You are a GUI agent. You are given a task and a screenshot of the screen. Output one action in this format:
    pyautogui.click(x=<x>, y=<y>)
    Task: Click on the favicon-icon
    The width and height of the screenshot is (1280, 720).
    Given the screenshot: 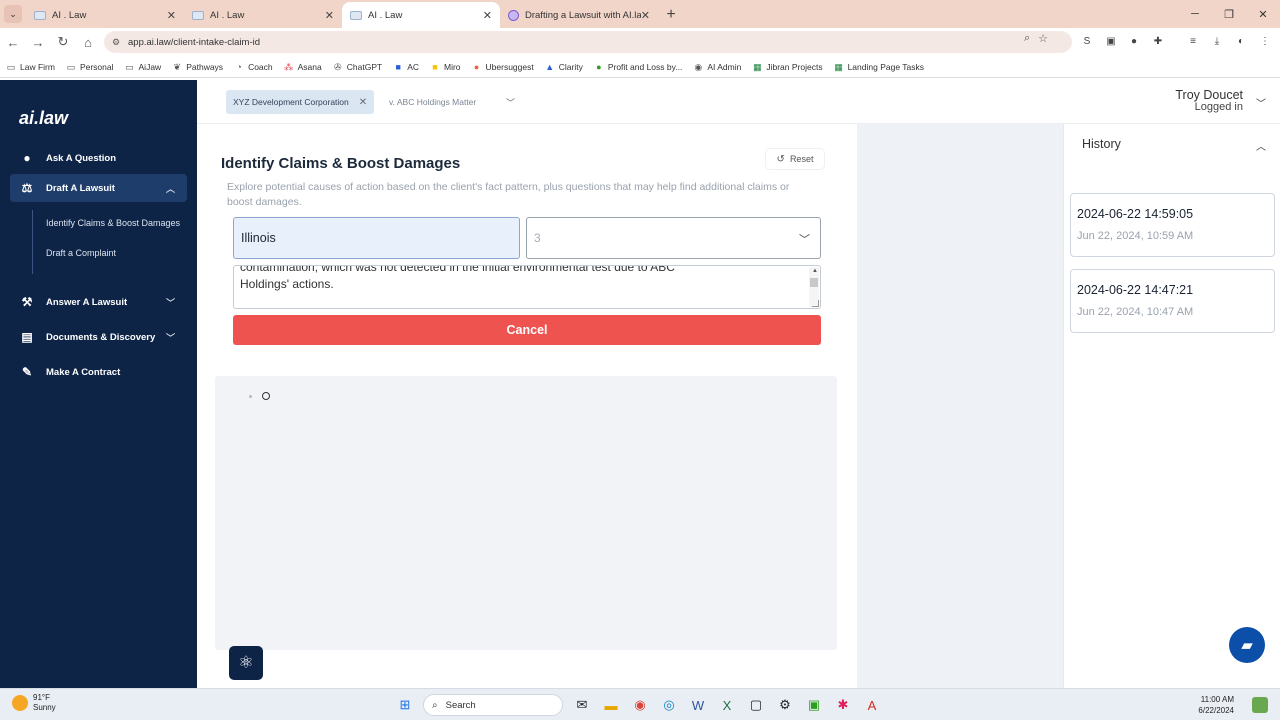 What is the action you would take?
    pyautogui.click(x=513, y=15)
    